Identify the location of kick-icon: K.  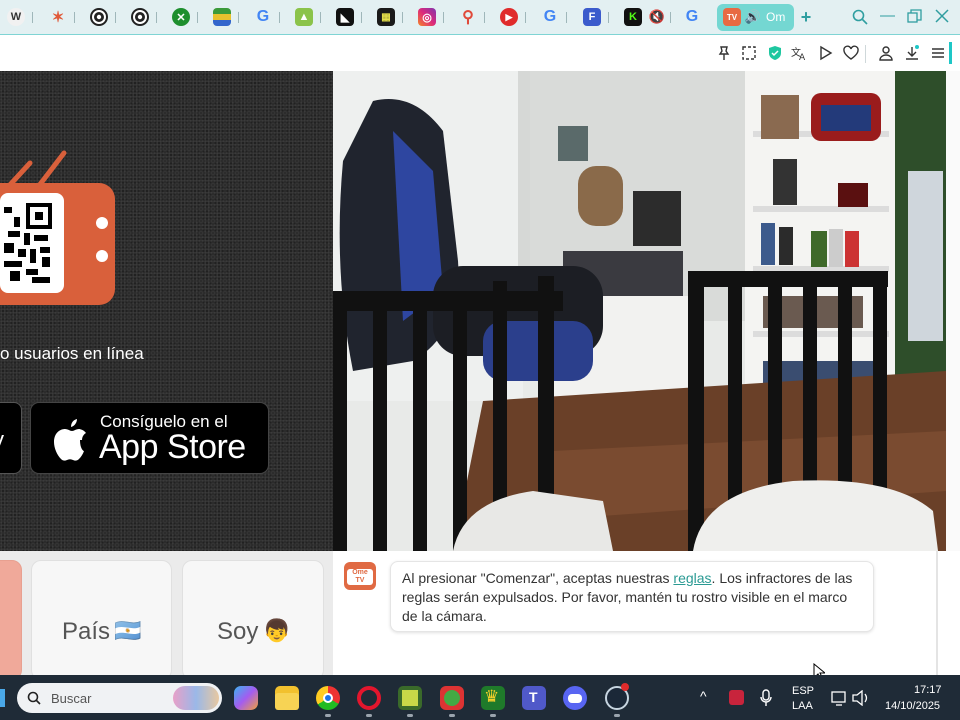
(633, 17).